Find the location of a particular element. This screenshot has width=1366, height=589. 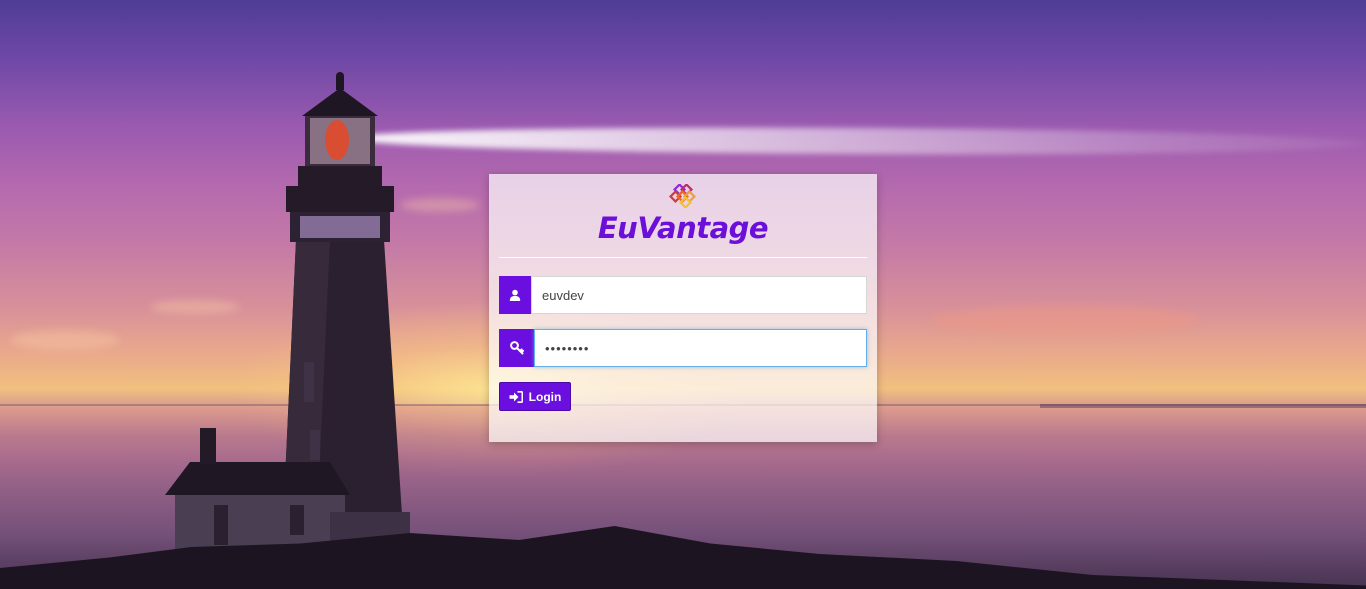

brand-logo: EuVantage is located at coordinates (683, 215).